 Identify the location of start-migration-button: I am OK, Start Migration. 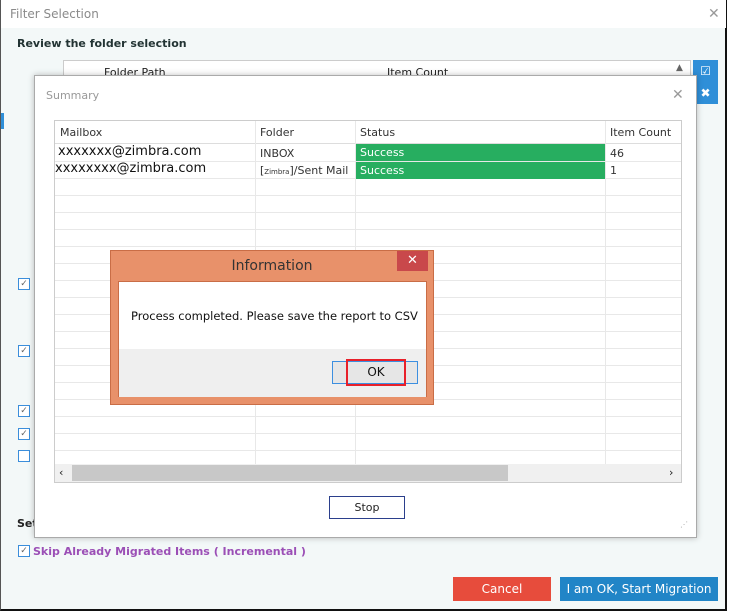
(639, 589).